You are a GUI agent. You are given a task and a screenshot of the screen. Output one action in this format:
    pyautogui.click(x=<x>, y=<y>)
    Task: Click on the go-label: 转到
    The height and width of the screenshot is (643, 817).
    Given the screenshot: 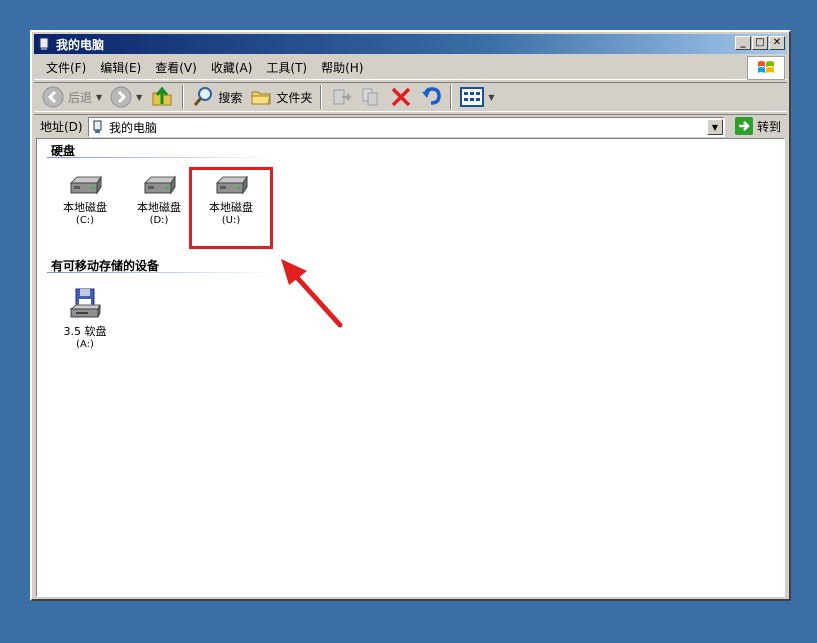 What is the action you would take?
    pyautogui.click(x=768, y=126)
    